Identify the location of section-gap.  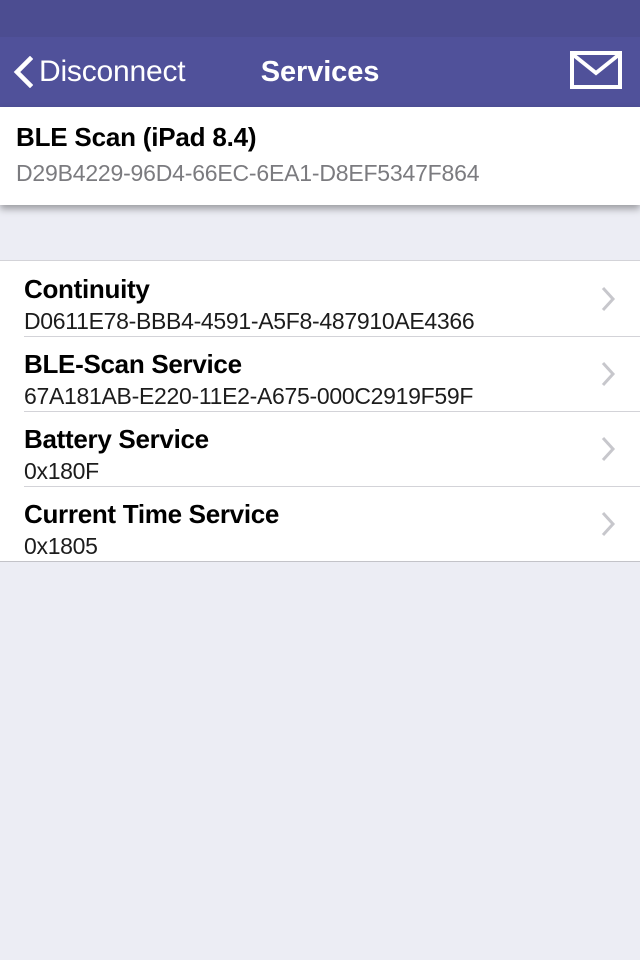
(320, 232).